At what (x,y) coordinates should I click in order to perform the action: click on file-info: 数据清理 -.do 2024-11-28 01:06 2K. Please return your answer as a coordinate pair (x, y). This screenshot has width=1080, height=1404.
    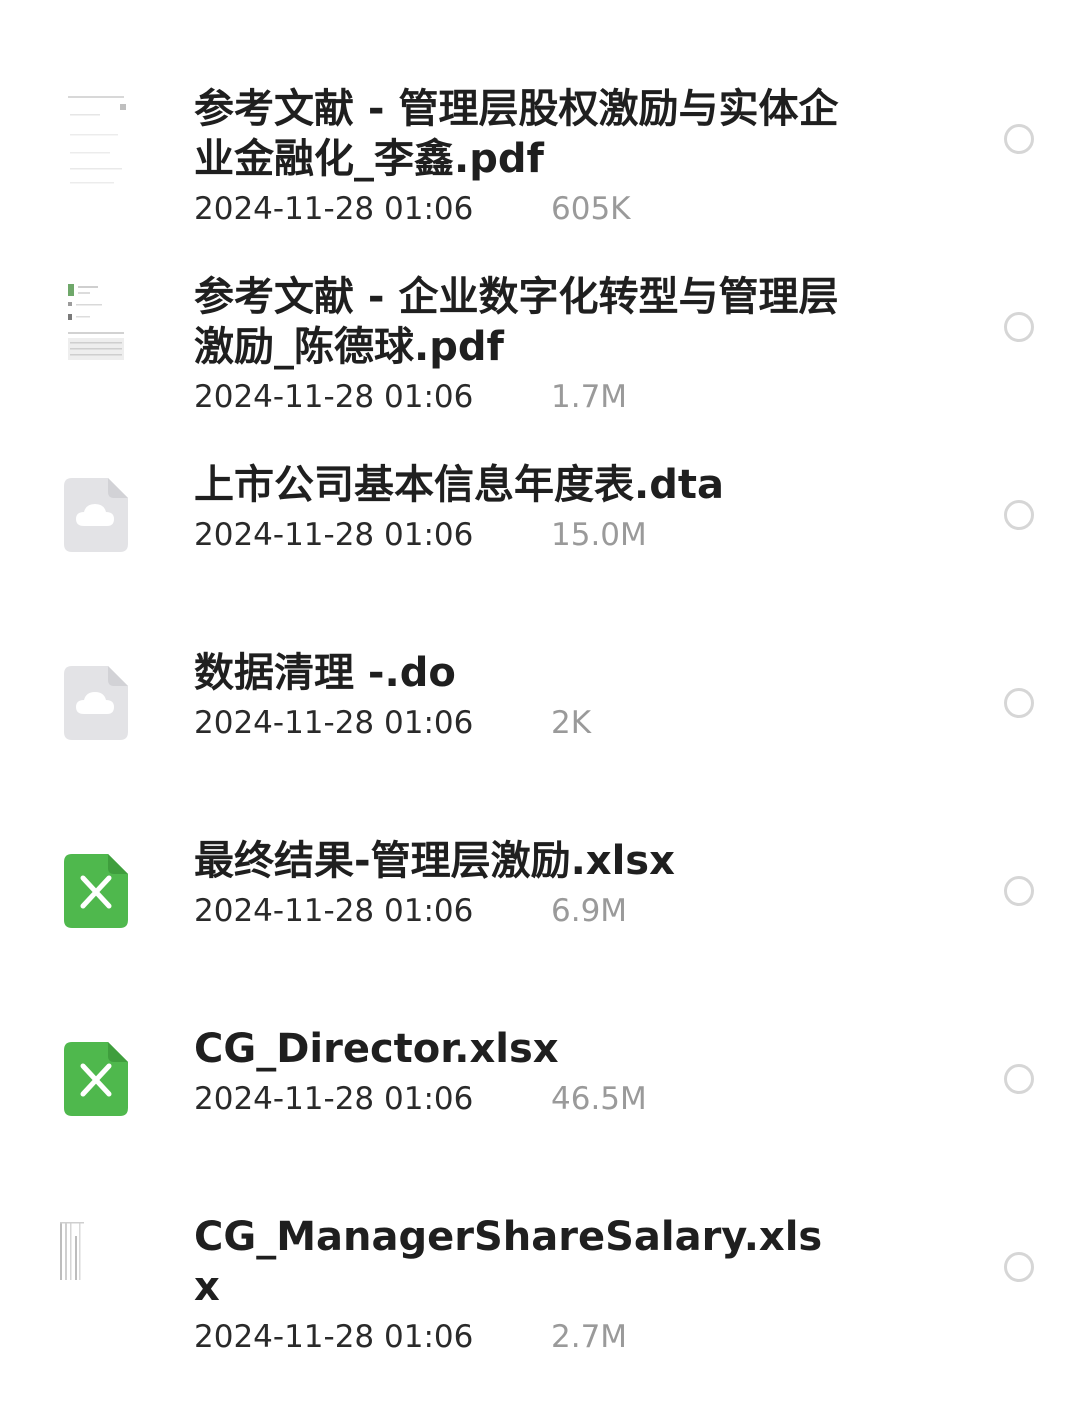
    Looking at the image, I should click on (519, 695).